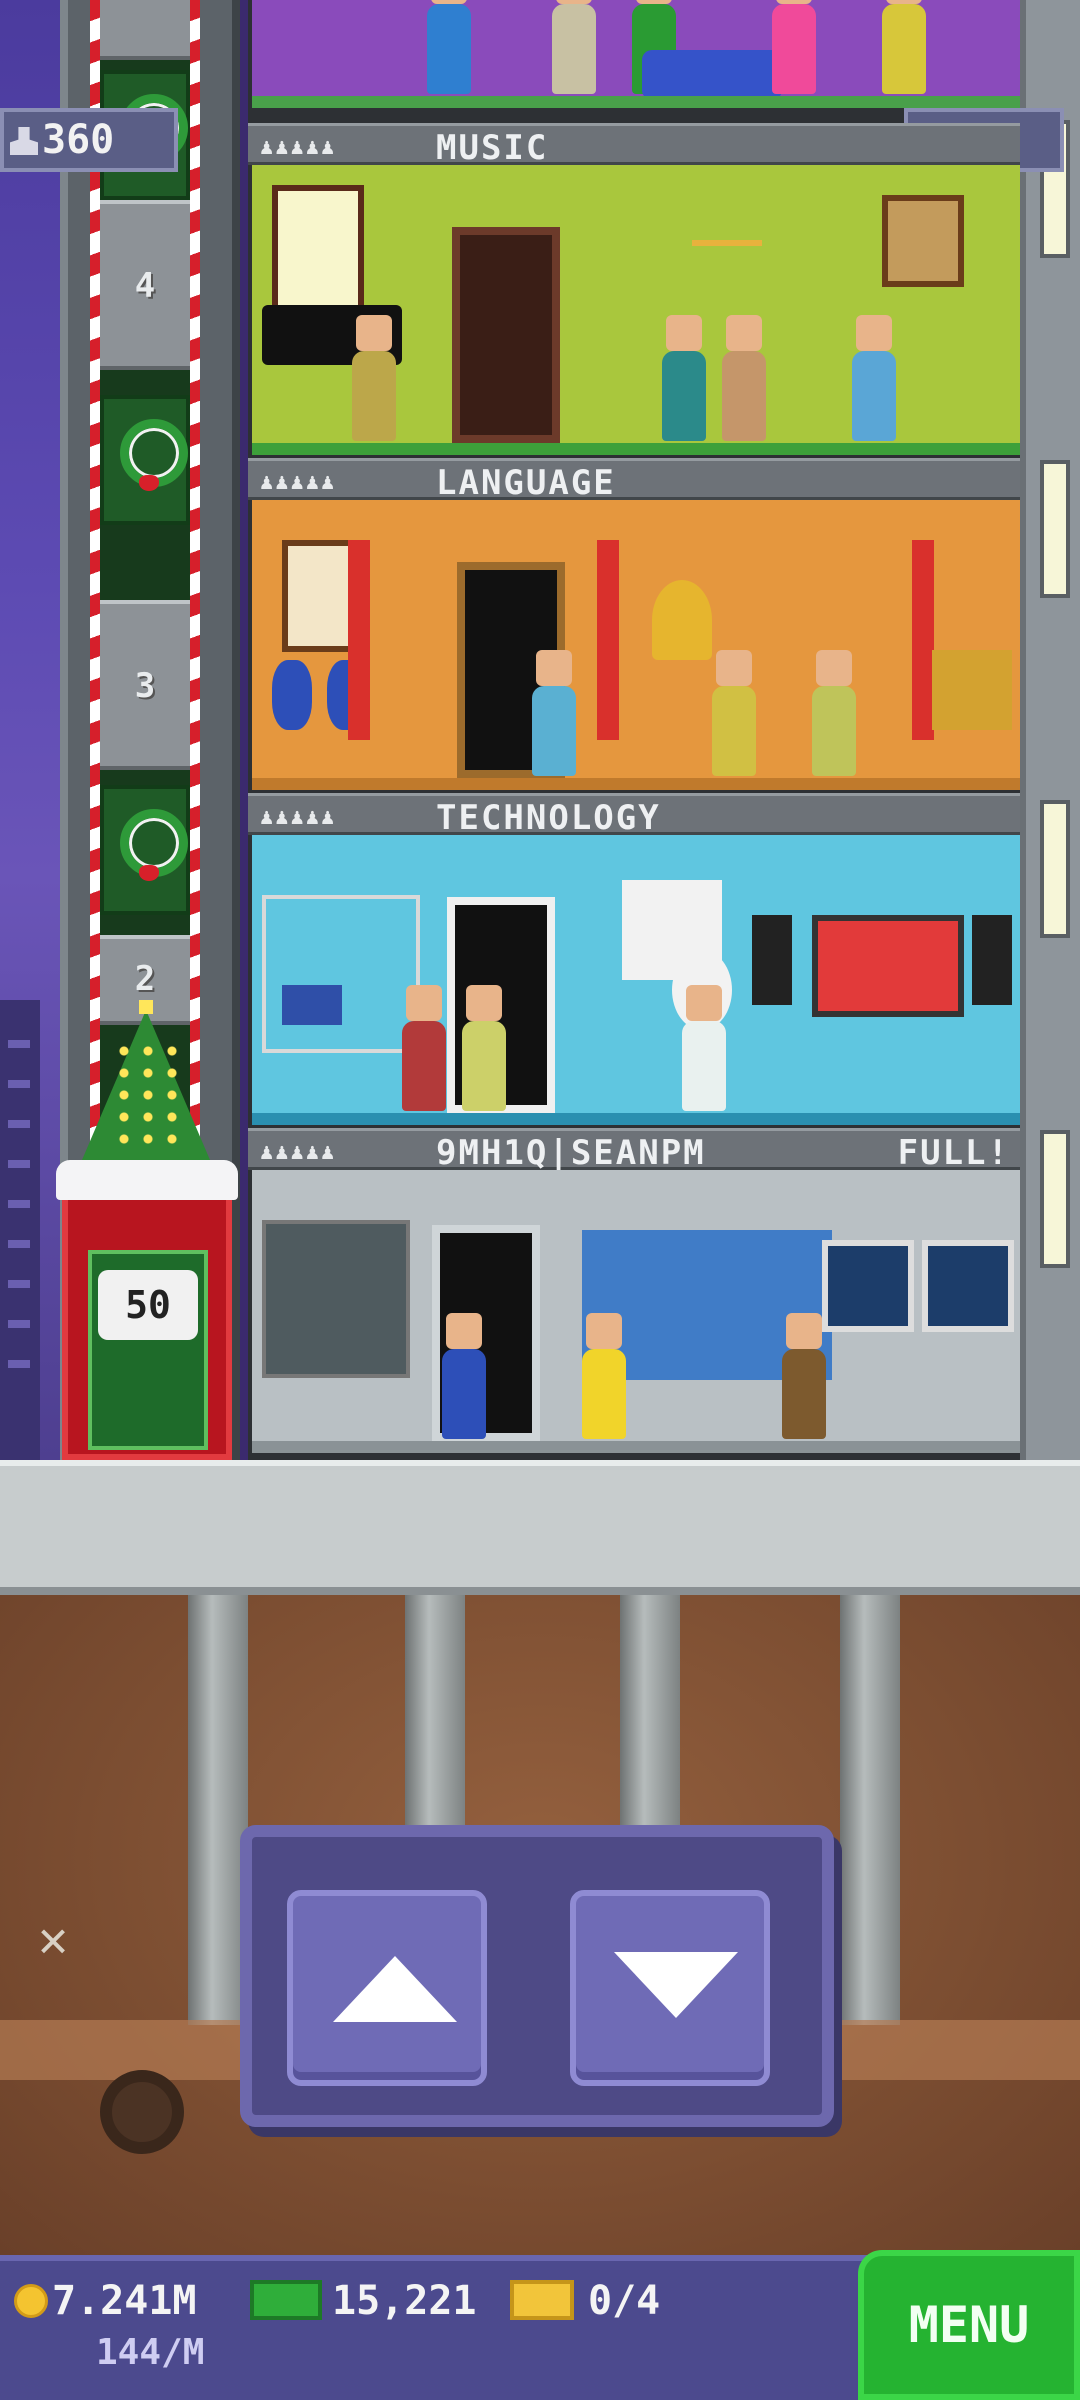 The height and width of the screenshot is (2400, 1080). Describe the element at coordinates (636, 310) in the screenshot. I see `floor-music` at that location.